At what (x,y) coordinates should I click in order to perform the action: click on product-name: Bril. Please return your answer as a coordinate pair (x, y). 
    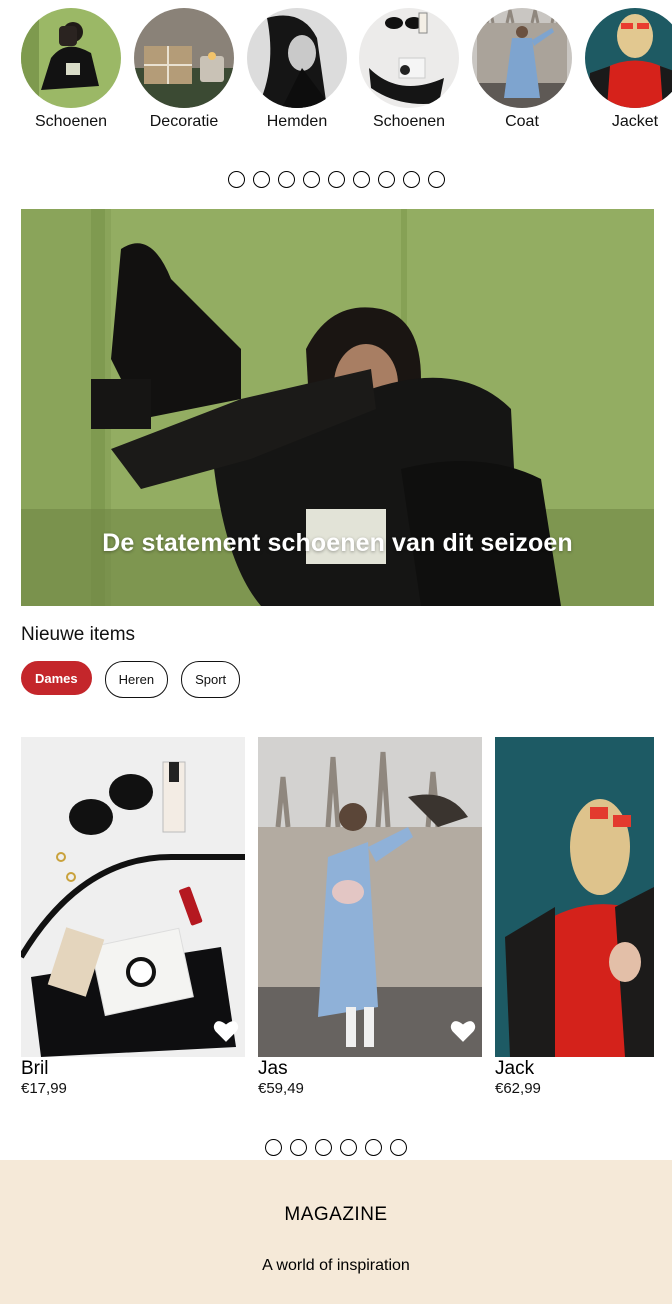
    Looking at the image, I should click on (35, 1068).